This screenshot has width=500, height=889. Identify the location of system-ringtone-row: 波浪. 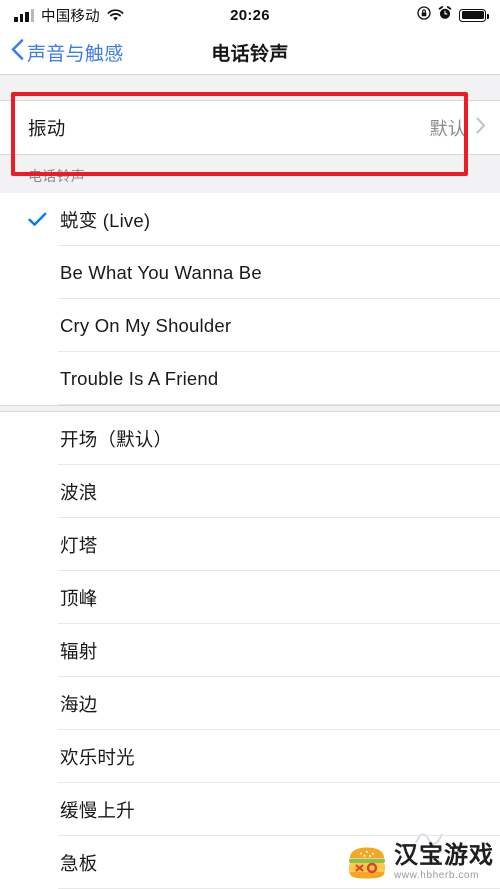
(250, 491).